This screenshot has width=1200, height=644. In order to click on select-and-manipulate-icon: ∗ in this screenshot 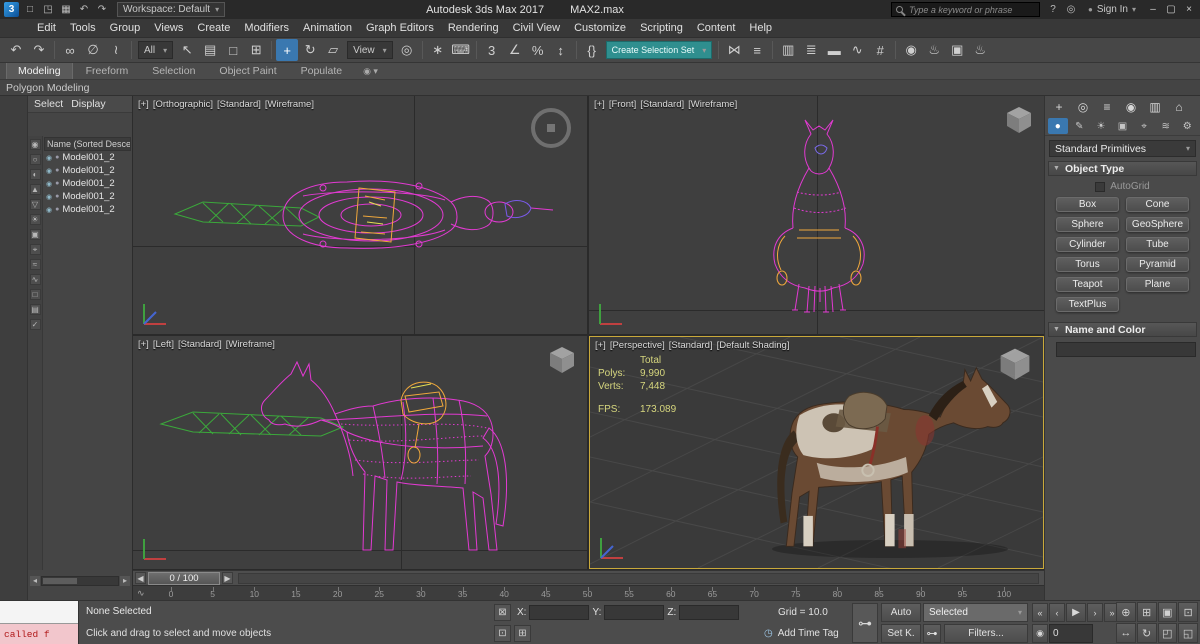, I will do `click(438, 50)`.